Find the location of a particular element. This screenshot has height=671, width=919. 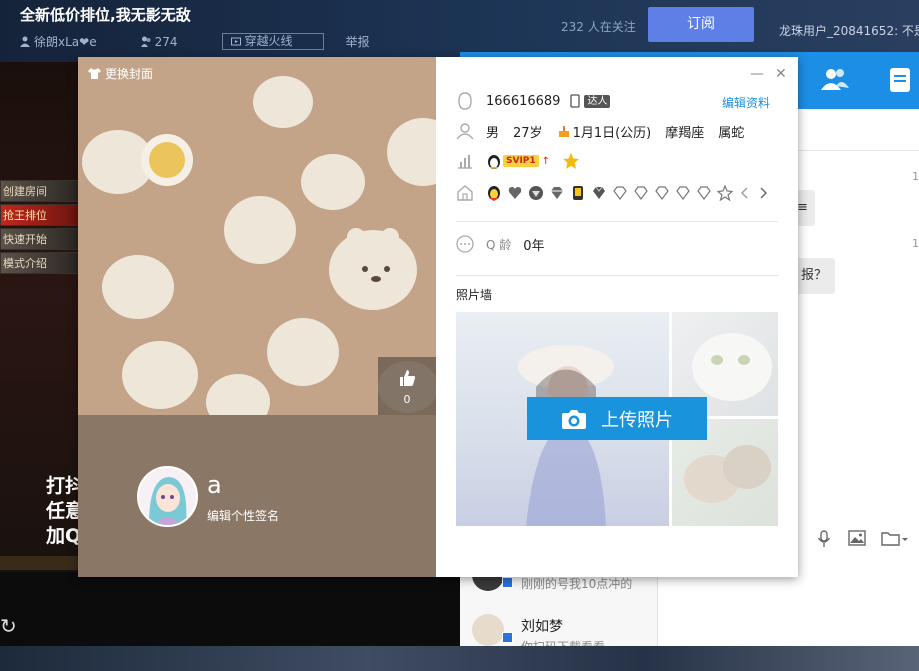

game-hud-strip is located at coordinates (40, 563).